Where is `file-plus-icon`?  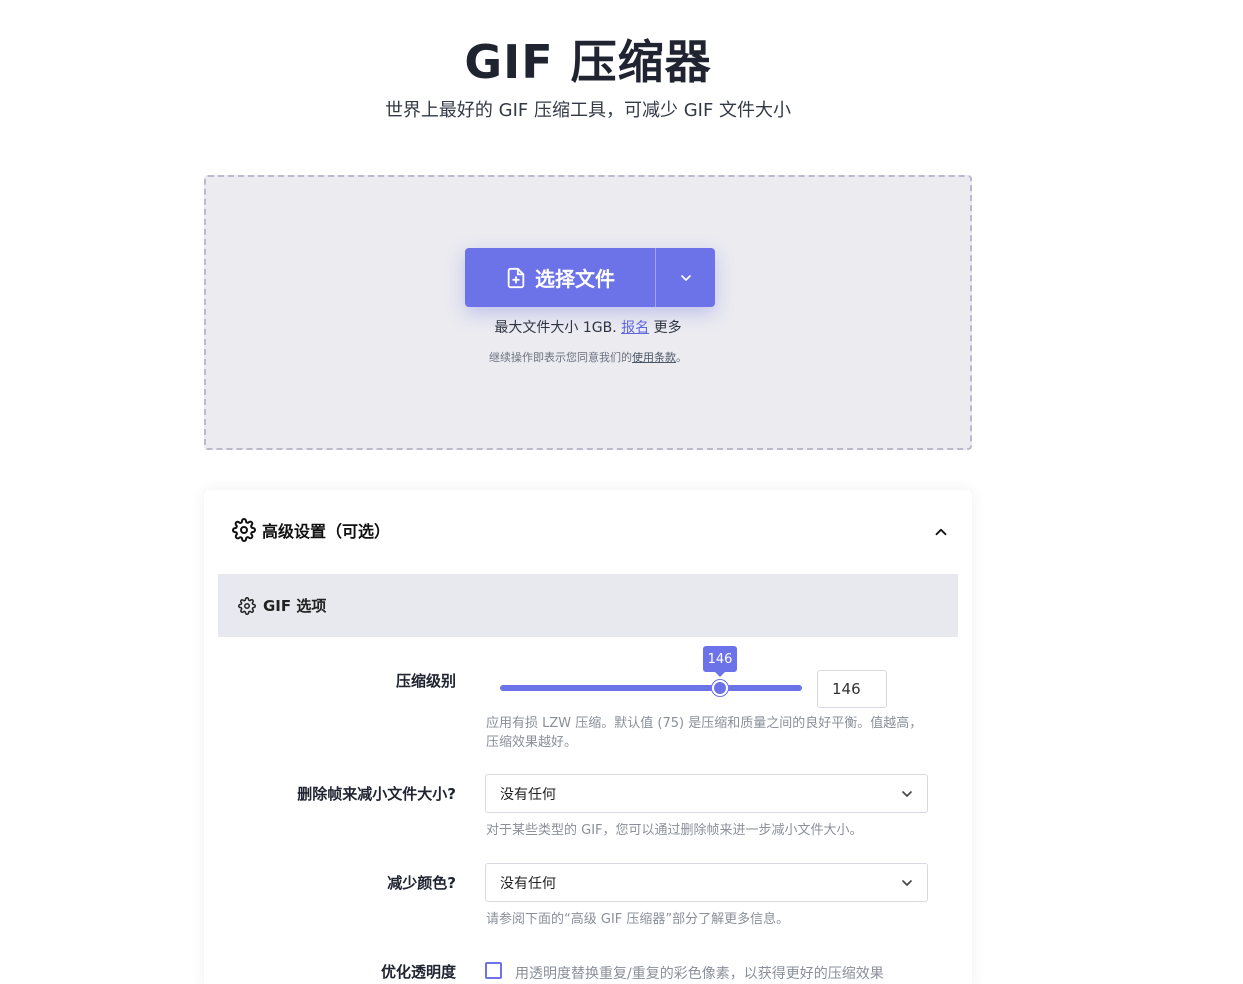 file-plus-icon is located at coordinates (516, 277).